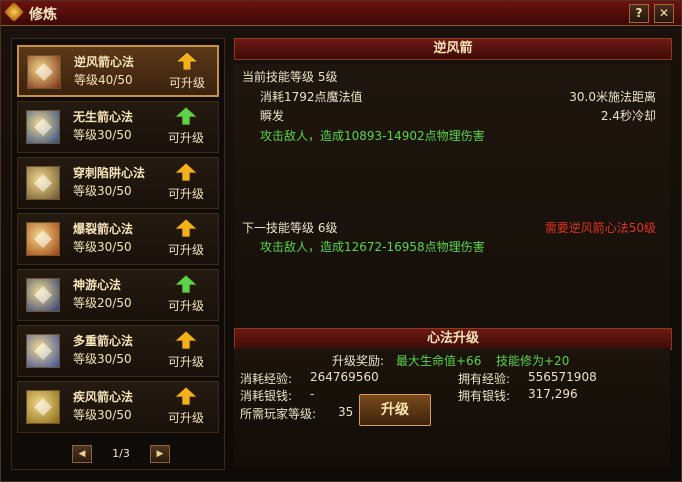  I want to click on skill-name: 无生箭心法, so click(103, 117).